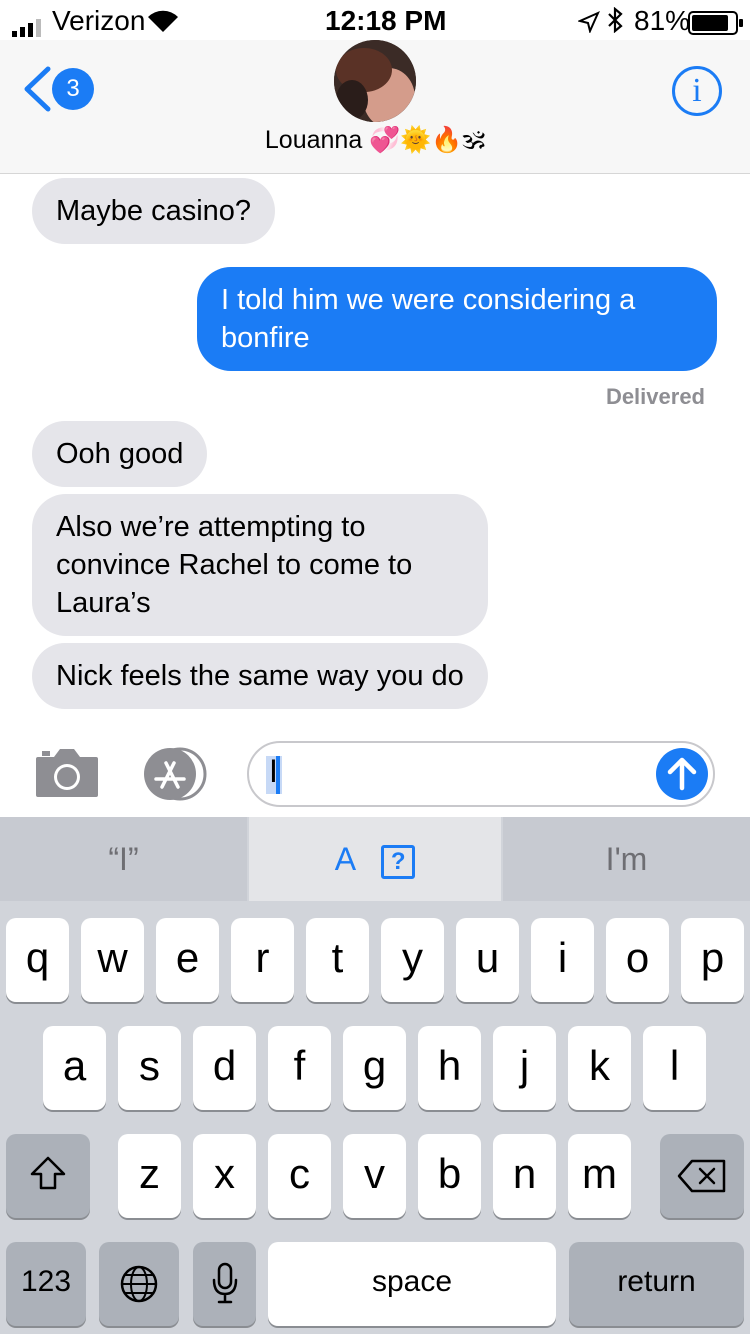 Image resolution: width=750 pixels, height=1334 pixels. Describe the element at coordinates (154, 211) in the screenshot. I see `message-bubble: Maybe casino?` at that location.